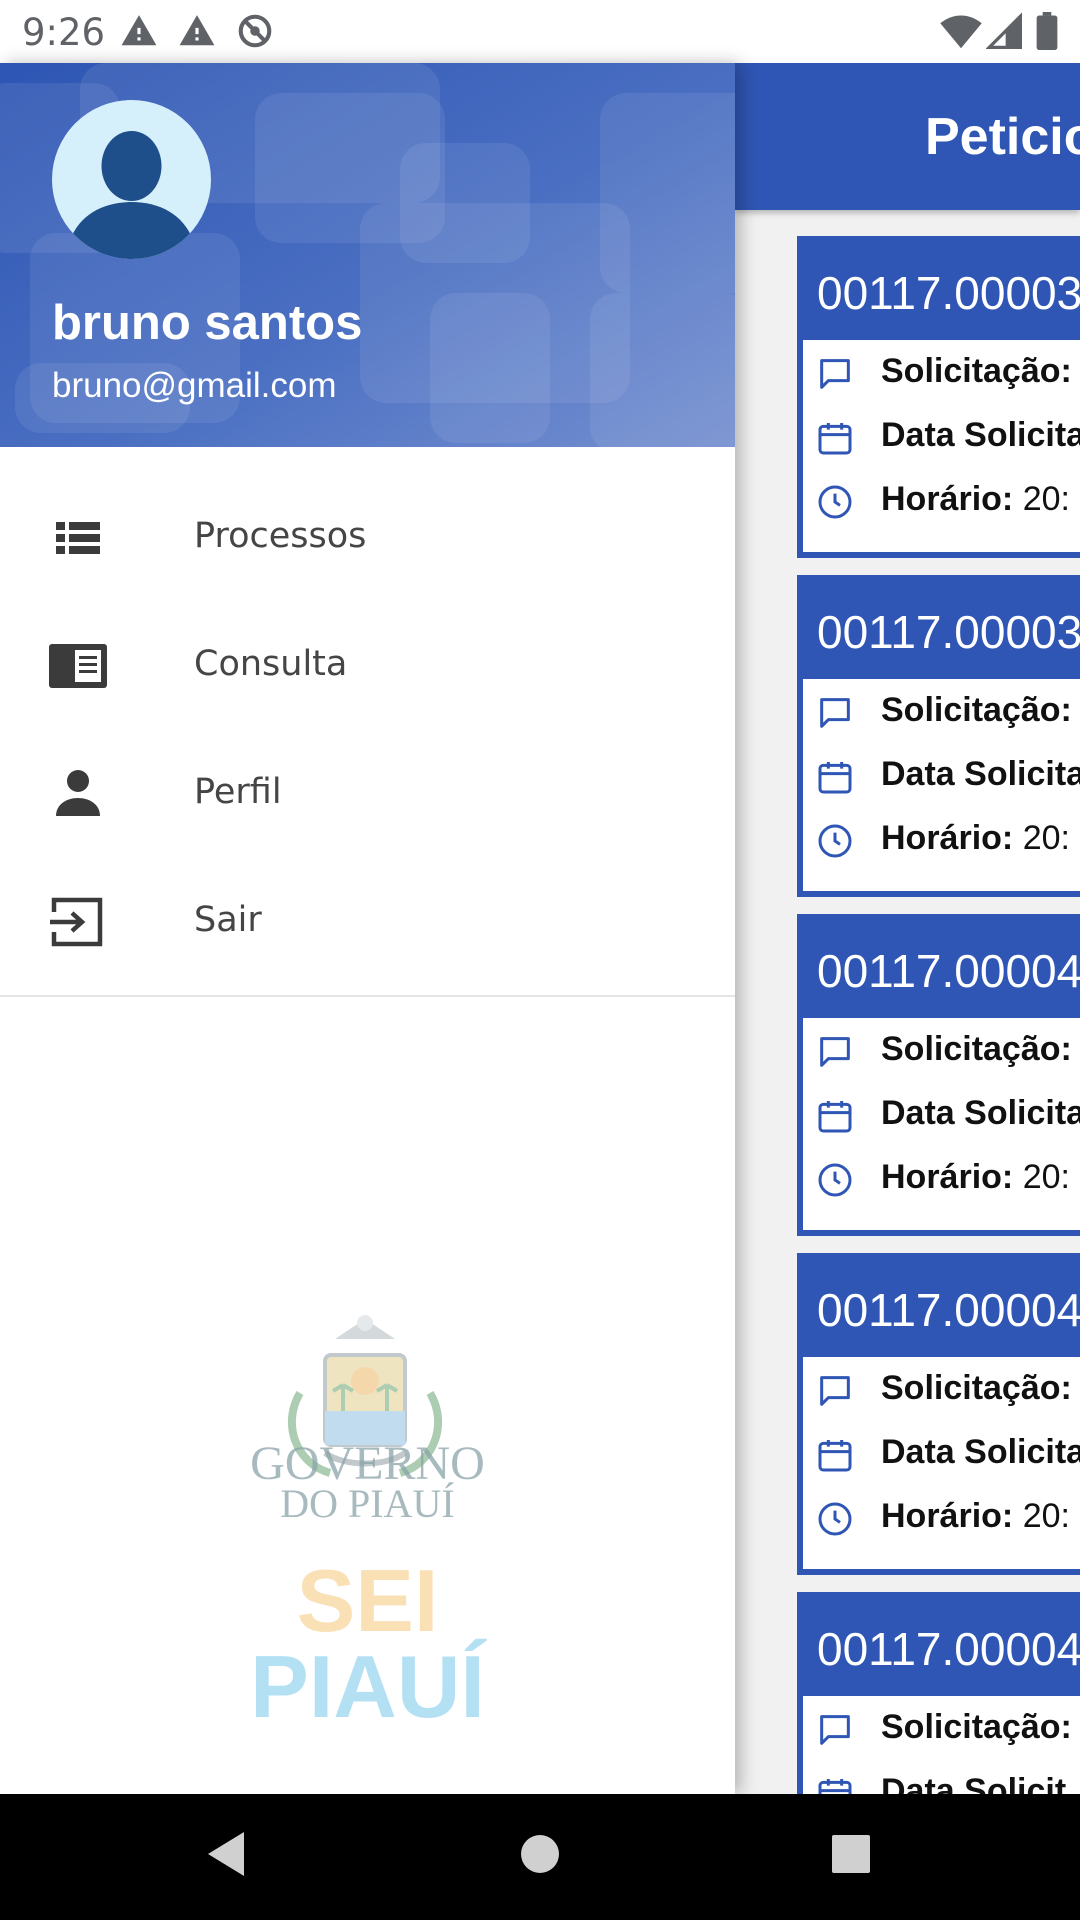  Describe the element at coordinates (131, 195) in the screenshot. I see `person-avatar-icon` at that location.